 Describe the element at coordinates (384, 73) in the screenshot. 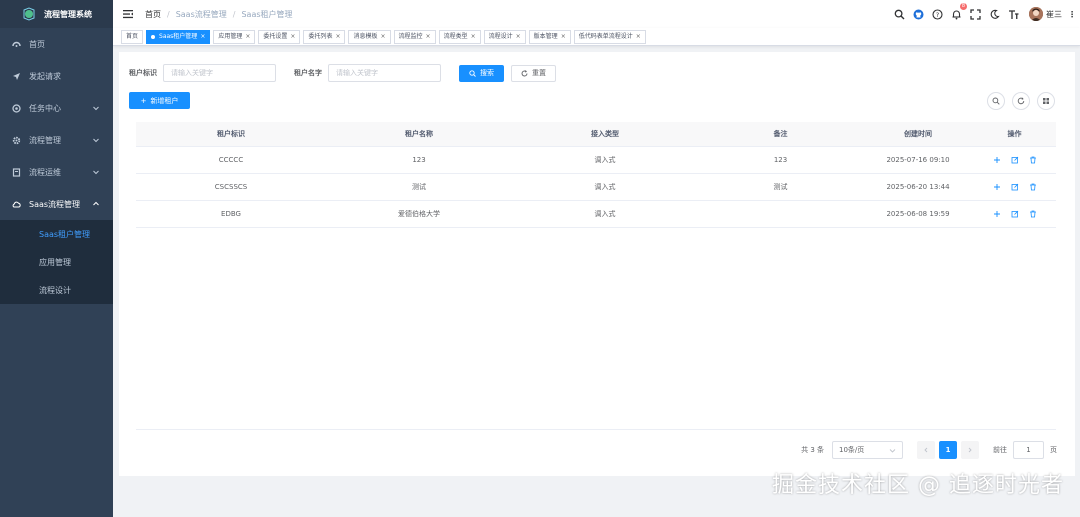

I see `tenant-name-input` at that location.